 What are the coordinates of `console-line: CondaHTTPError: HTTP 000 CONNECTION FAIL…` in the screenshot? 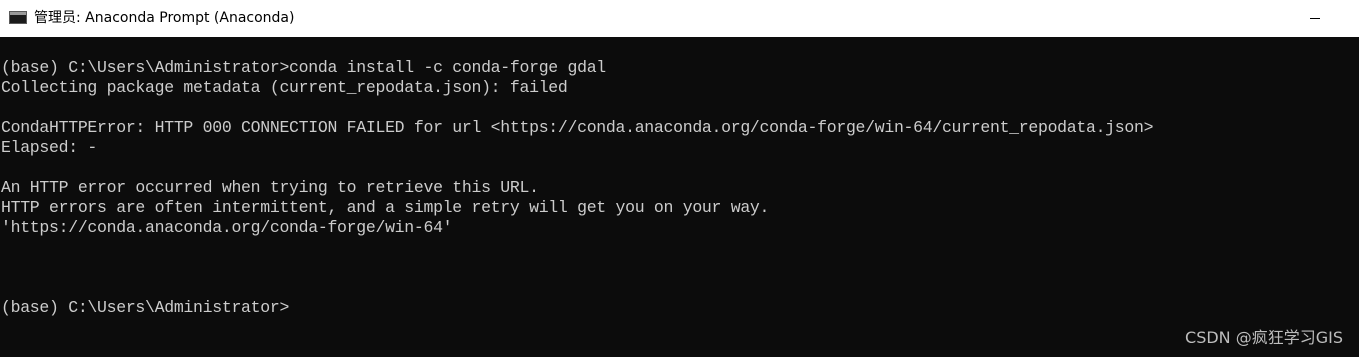 It's located at (577, 127).